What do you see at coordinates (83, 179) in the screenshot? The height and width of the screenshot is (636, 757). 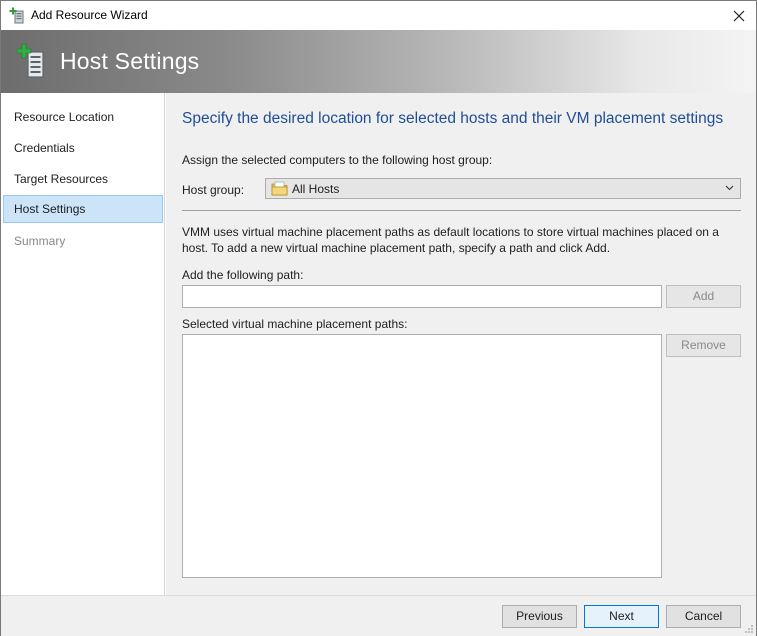 I see `nav-item-target-resources: Target Resources` at bounding box center [83, 179].